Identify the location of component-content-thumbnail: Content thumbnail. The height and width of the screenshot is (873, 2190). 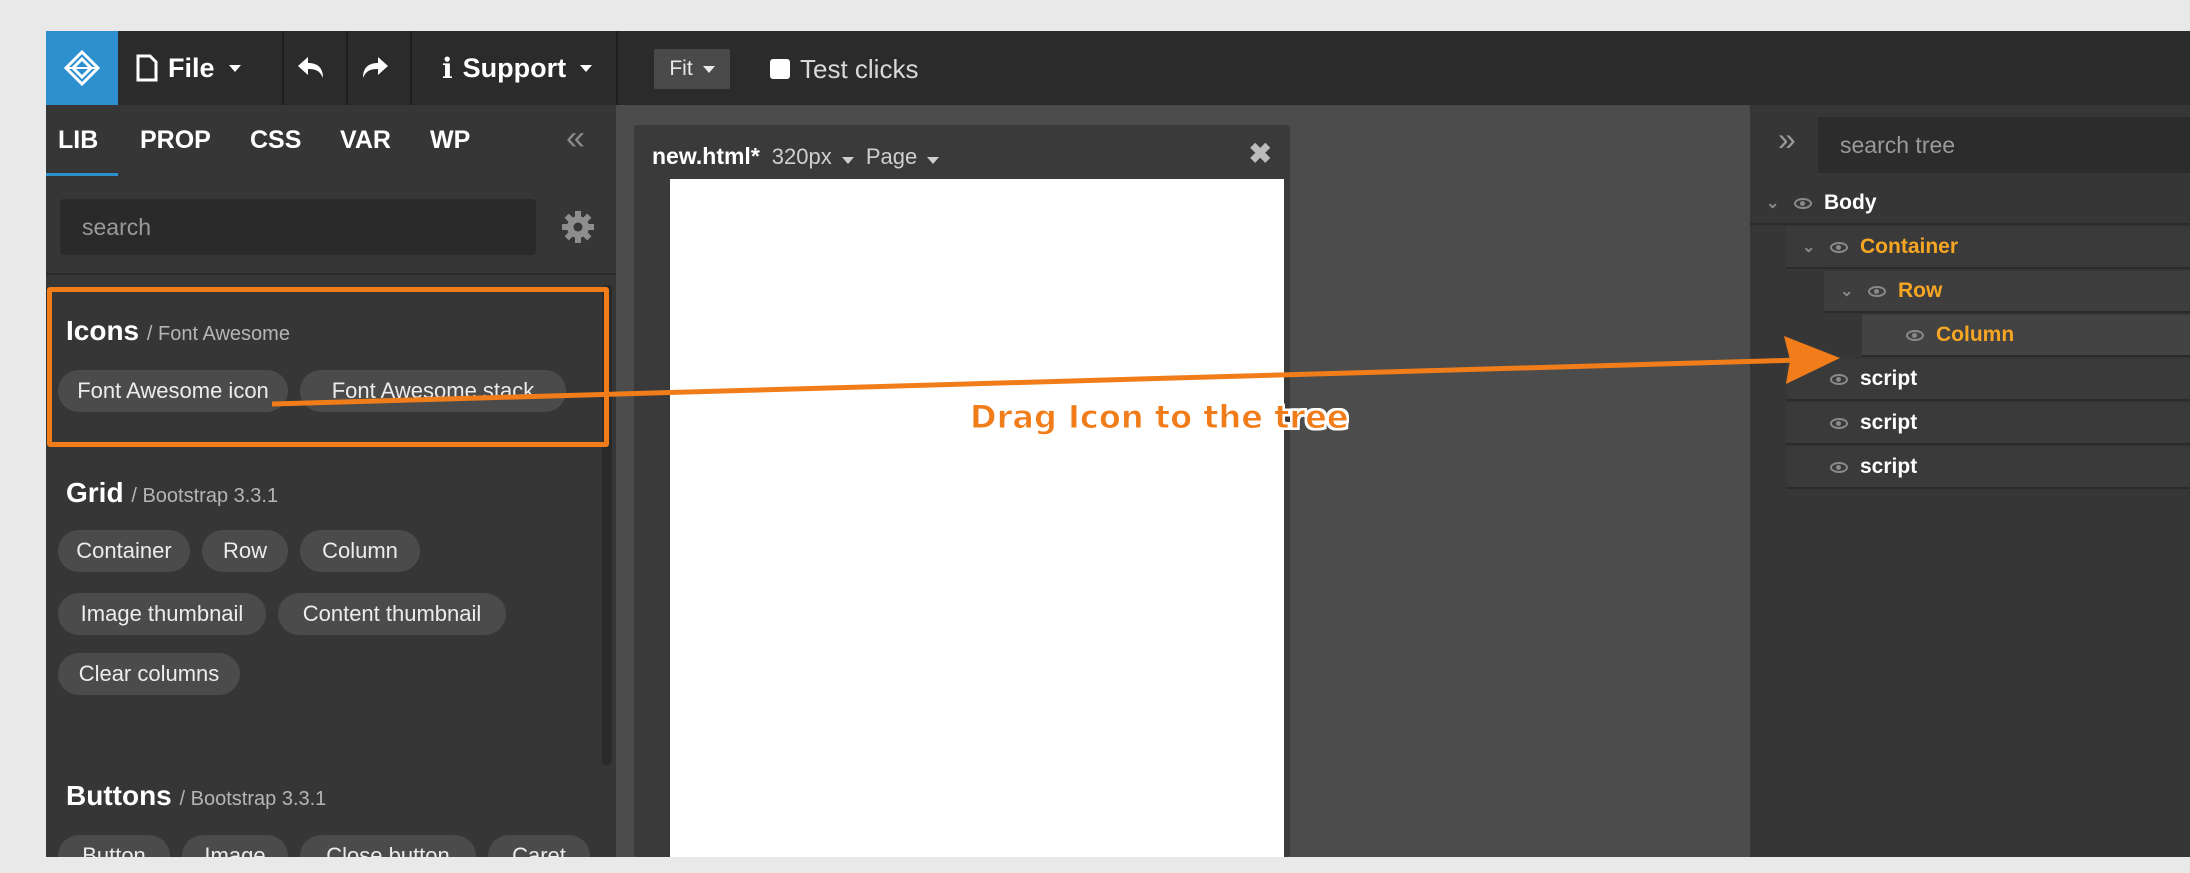
(392, 614).